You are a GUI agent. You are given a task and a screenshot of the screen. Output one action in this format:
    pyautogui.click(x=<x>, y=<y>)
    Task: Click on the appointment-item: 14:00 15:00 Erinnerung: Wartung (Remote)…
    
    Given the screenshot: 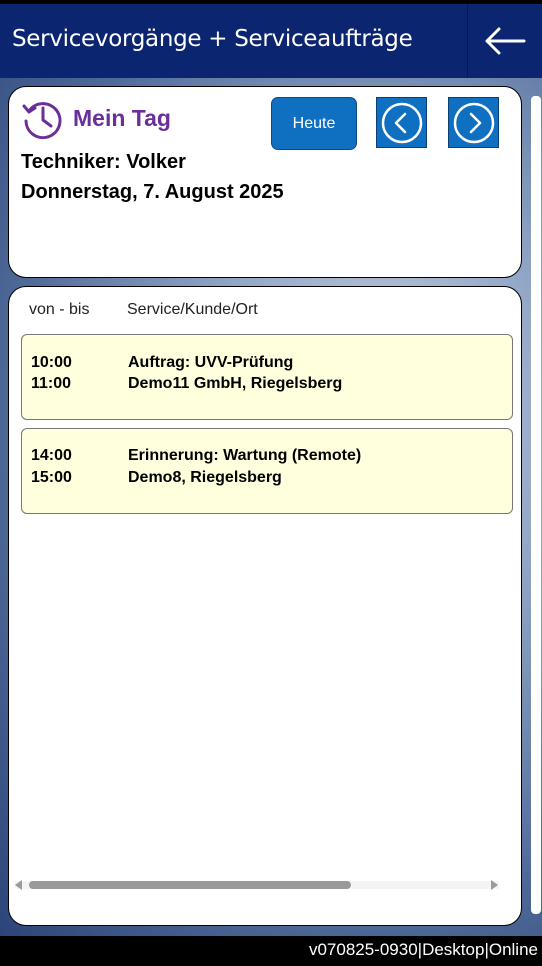 What is the action you would take?
    pyautogui.click(x=267, y=471)
    